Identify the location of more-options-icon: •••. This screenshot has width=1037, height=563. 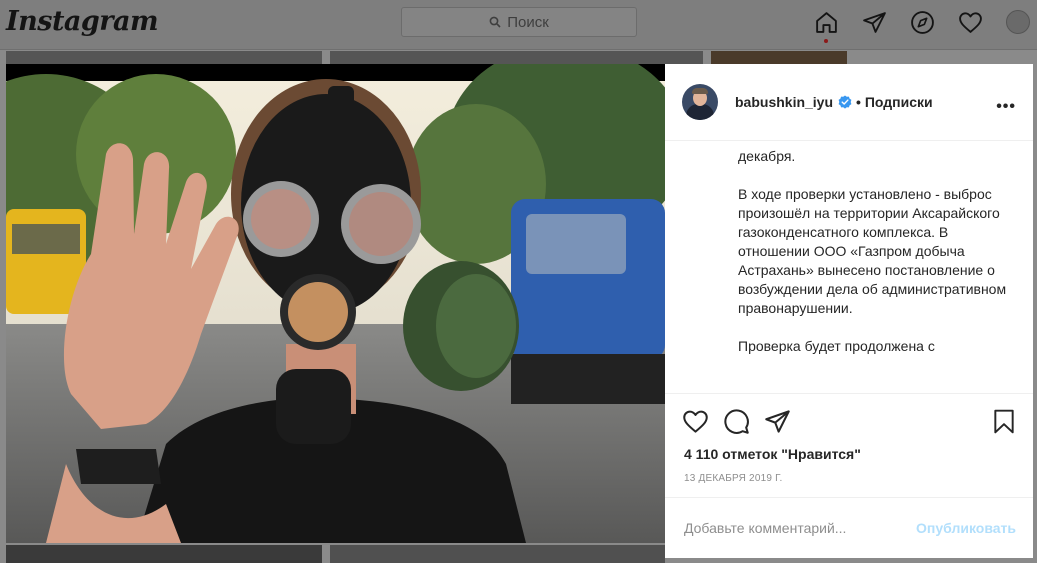
(1006, 107).